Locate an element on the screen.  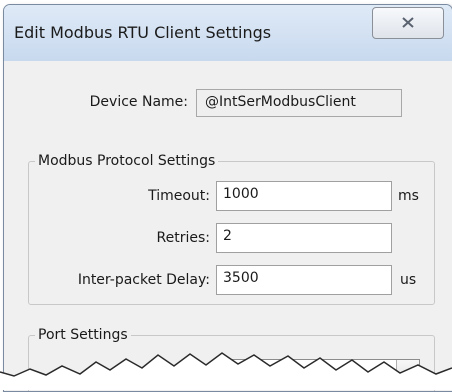
timeout-unit: ms is located at coordinates (408, 196).